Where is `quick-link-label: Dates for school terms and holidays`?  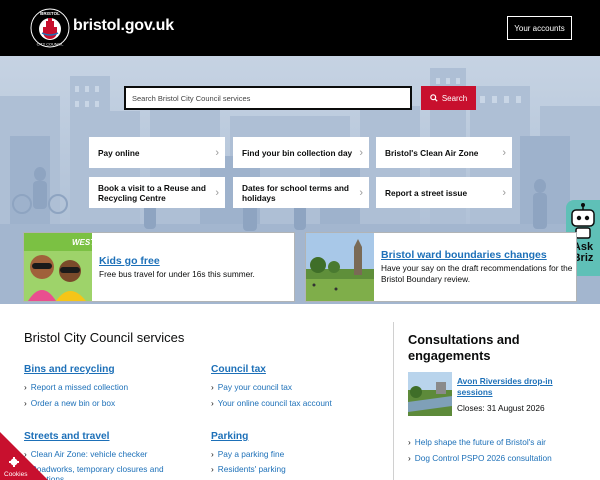
quick-link-label: Dates for school terms and holidays is located at coordinates (295, 192).